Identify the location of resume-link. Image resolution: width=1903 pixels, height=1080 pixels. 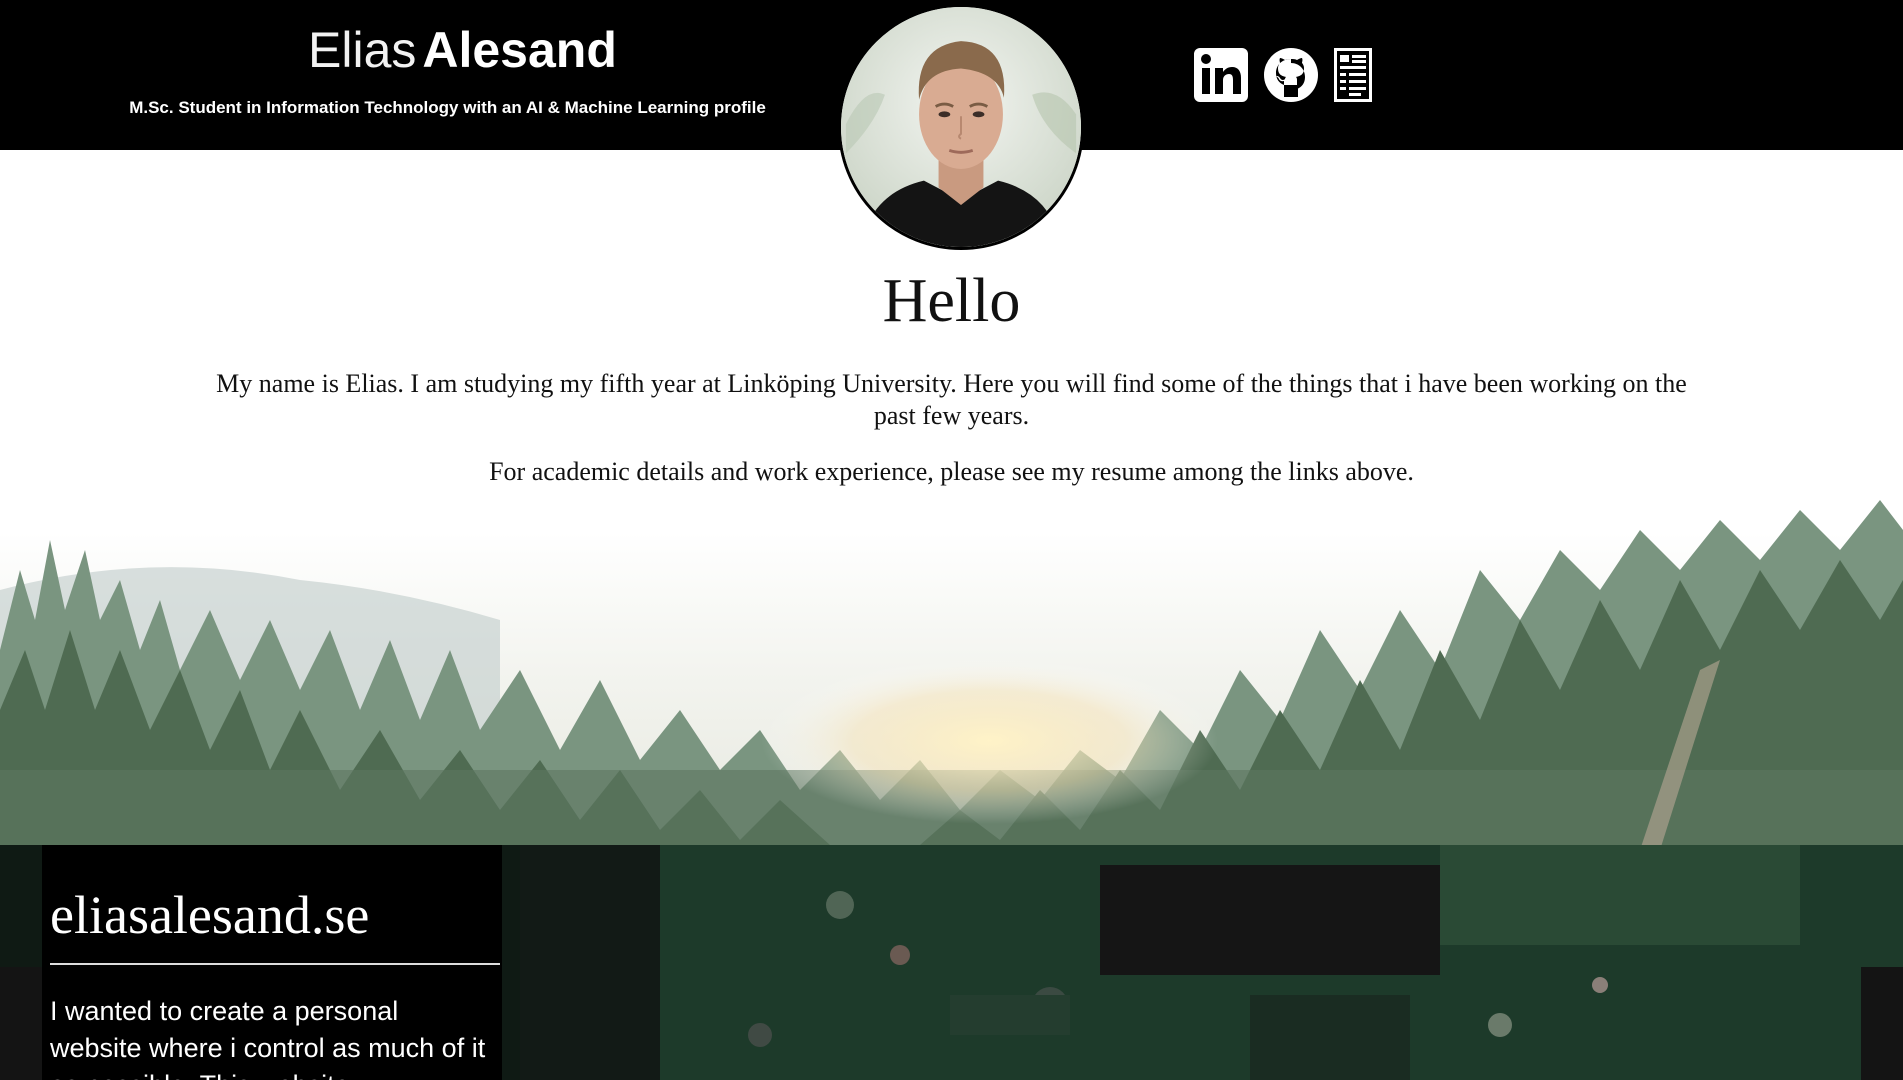
(1353, 75).